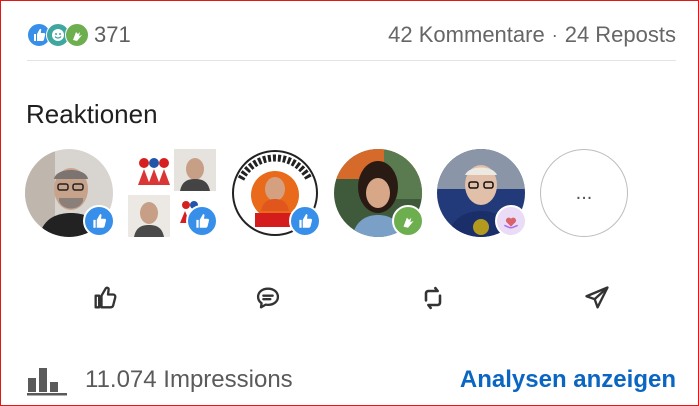 The width and height of the screenshot is (699, 406). I want to click on repost-button, so click(433, 298).